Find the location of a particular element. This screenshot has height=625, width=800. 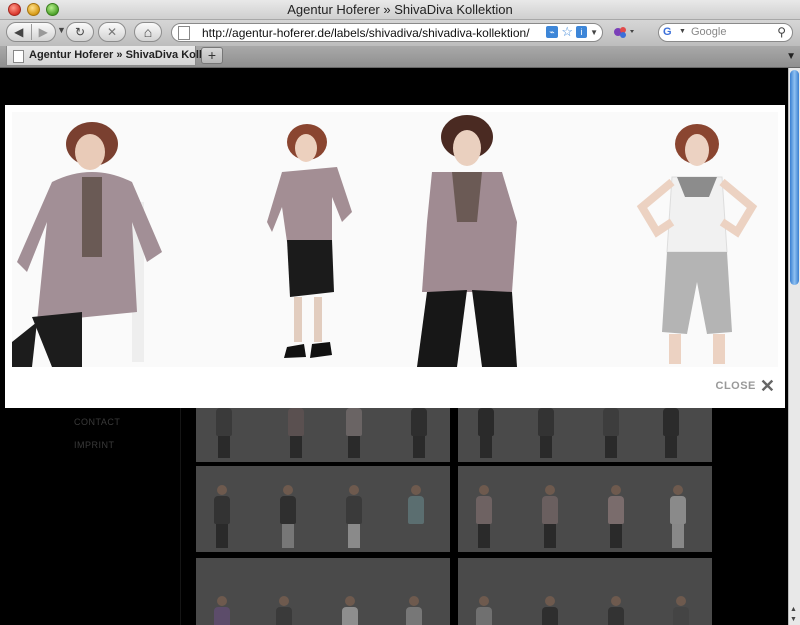

tab-strip: Agentur Hoferer » ShivaDiva Kolle... + ▼ is located at coordinates (400, 57).